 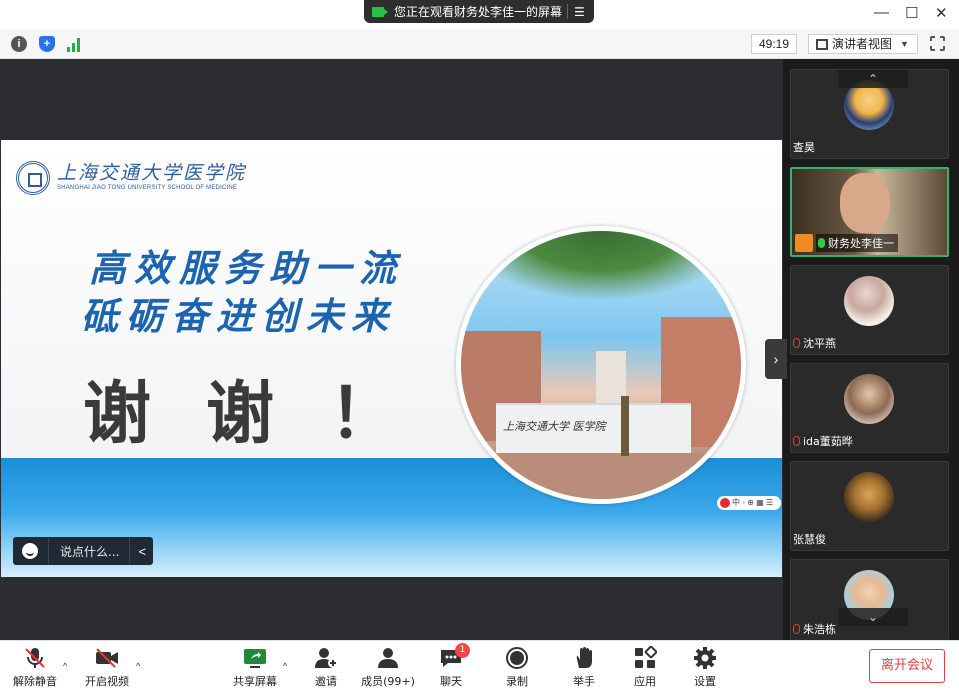 I want to click on participant-name: 沈平燕, so click(x=814, y=343).